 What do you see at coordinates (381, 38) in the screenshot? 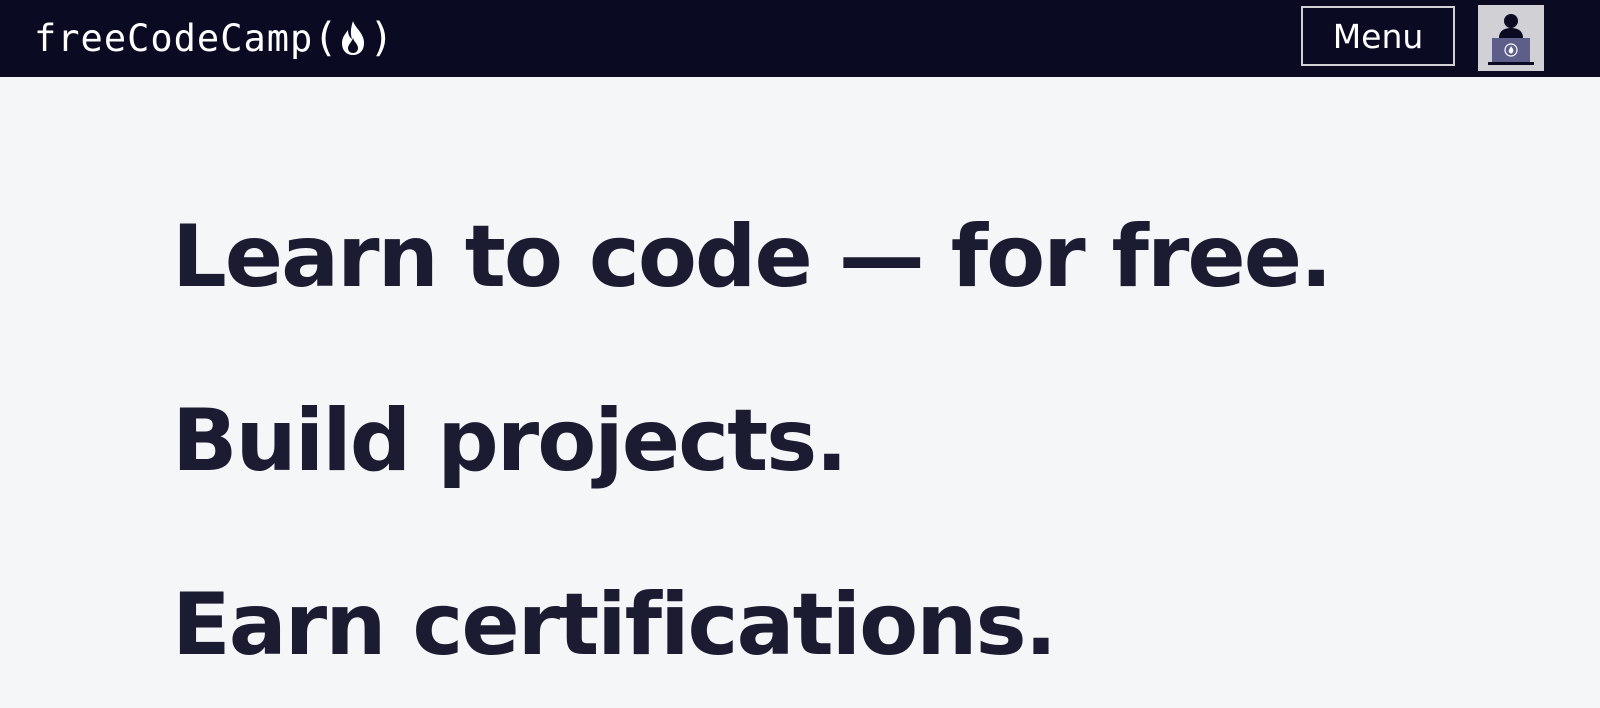
I see `logo-close-paren: )` at bounding box center [381, 38].